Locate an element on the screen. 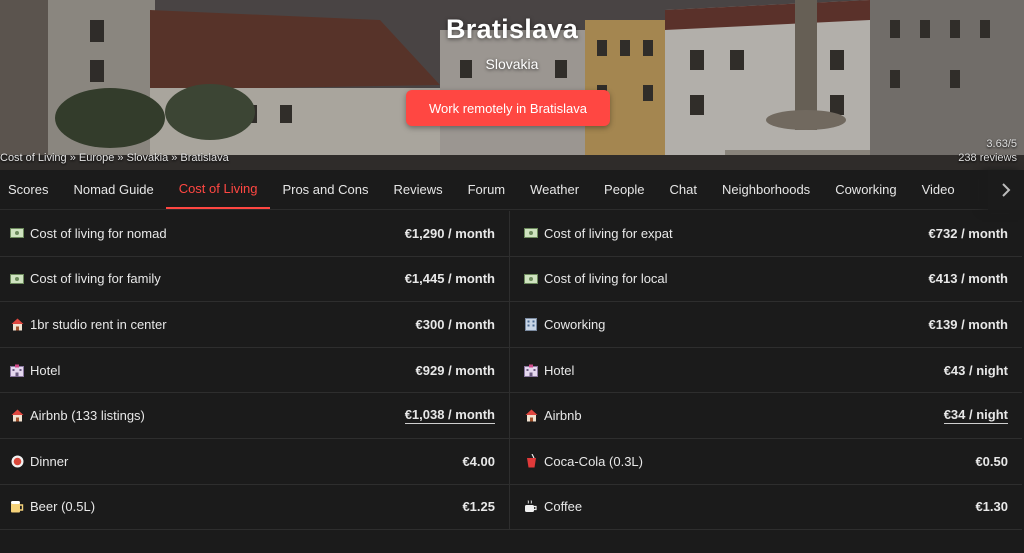 This screenshot has width=1024, height=553. cost-row-coffee: Coffee €1.30 is located at coordinates (765, 507).